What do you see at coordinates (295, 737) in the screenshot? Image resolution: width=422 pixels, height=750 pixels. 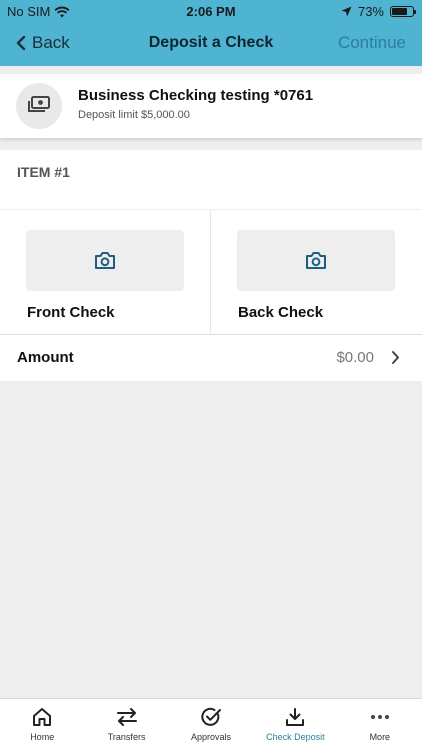 I see `tab-label: Check Deposit` at bounding box center [295, 737].